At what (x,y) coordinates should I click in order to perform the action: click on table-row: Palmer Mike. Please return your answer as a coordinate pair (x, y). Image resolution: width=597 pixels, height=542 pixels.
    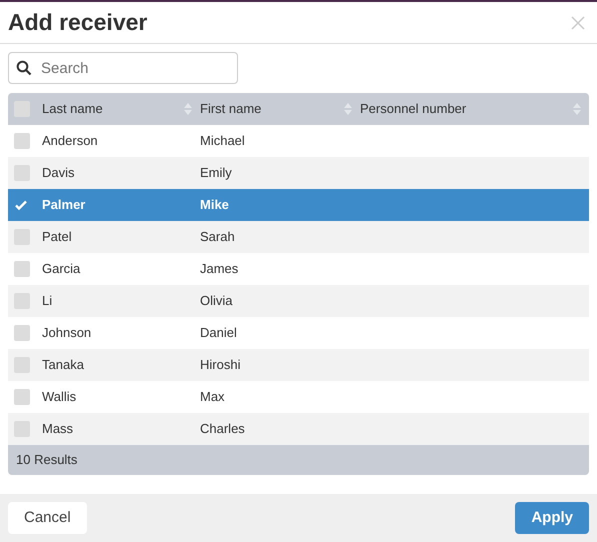
    Looking at the image, I should click on (298, 205).